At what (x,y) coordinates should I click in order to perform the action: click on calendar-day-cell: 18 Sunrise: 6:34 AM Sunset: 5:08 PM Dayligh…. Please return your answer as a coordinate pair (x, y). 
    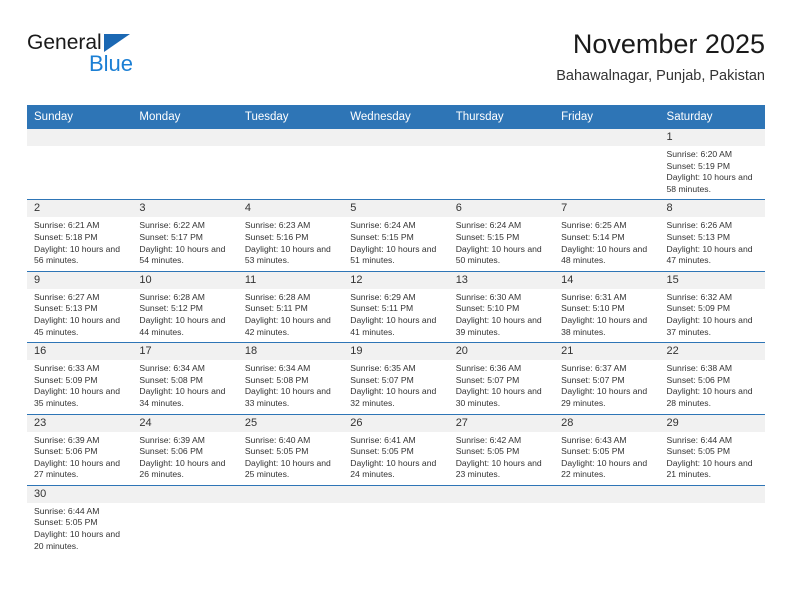
    Looking at the image, I should click on (290, 378).